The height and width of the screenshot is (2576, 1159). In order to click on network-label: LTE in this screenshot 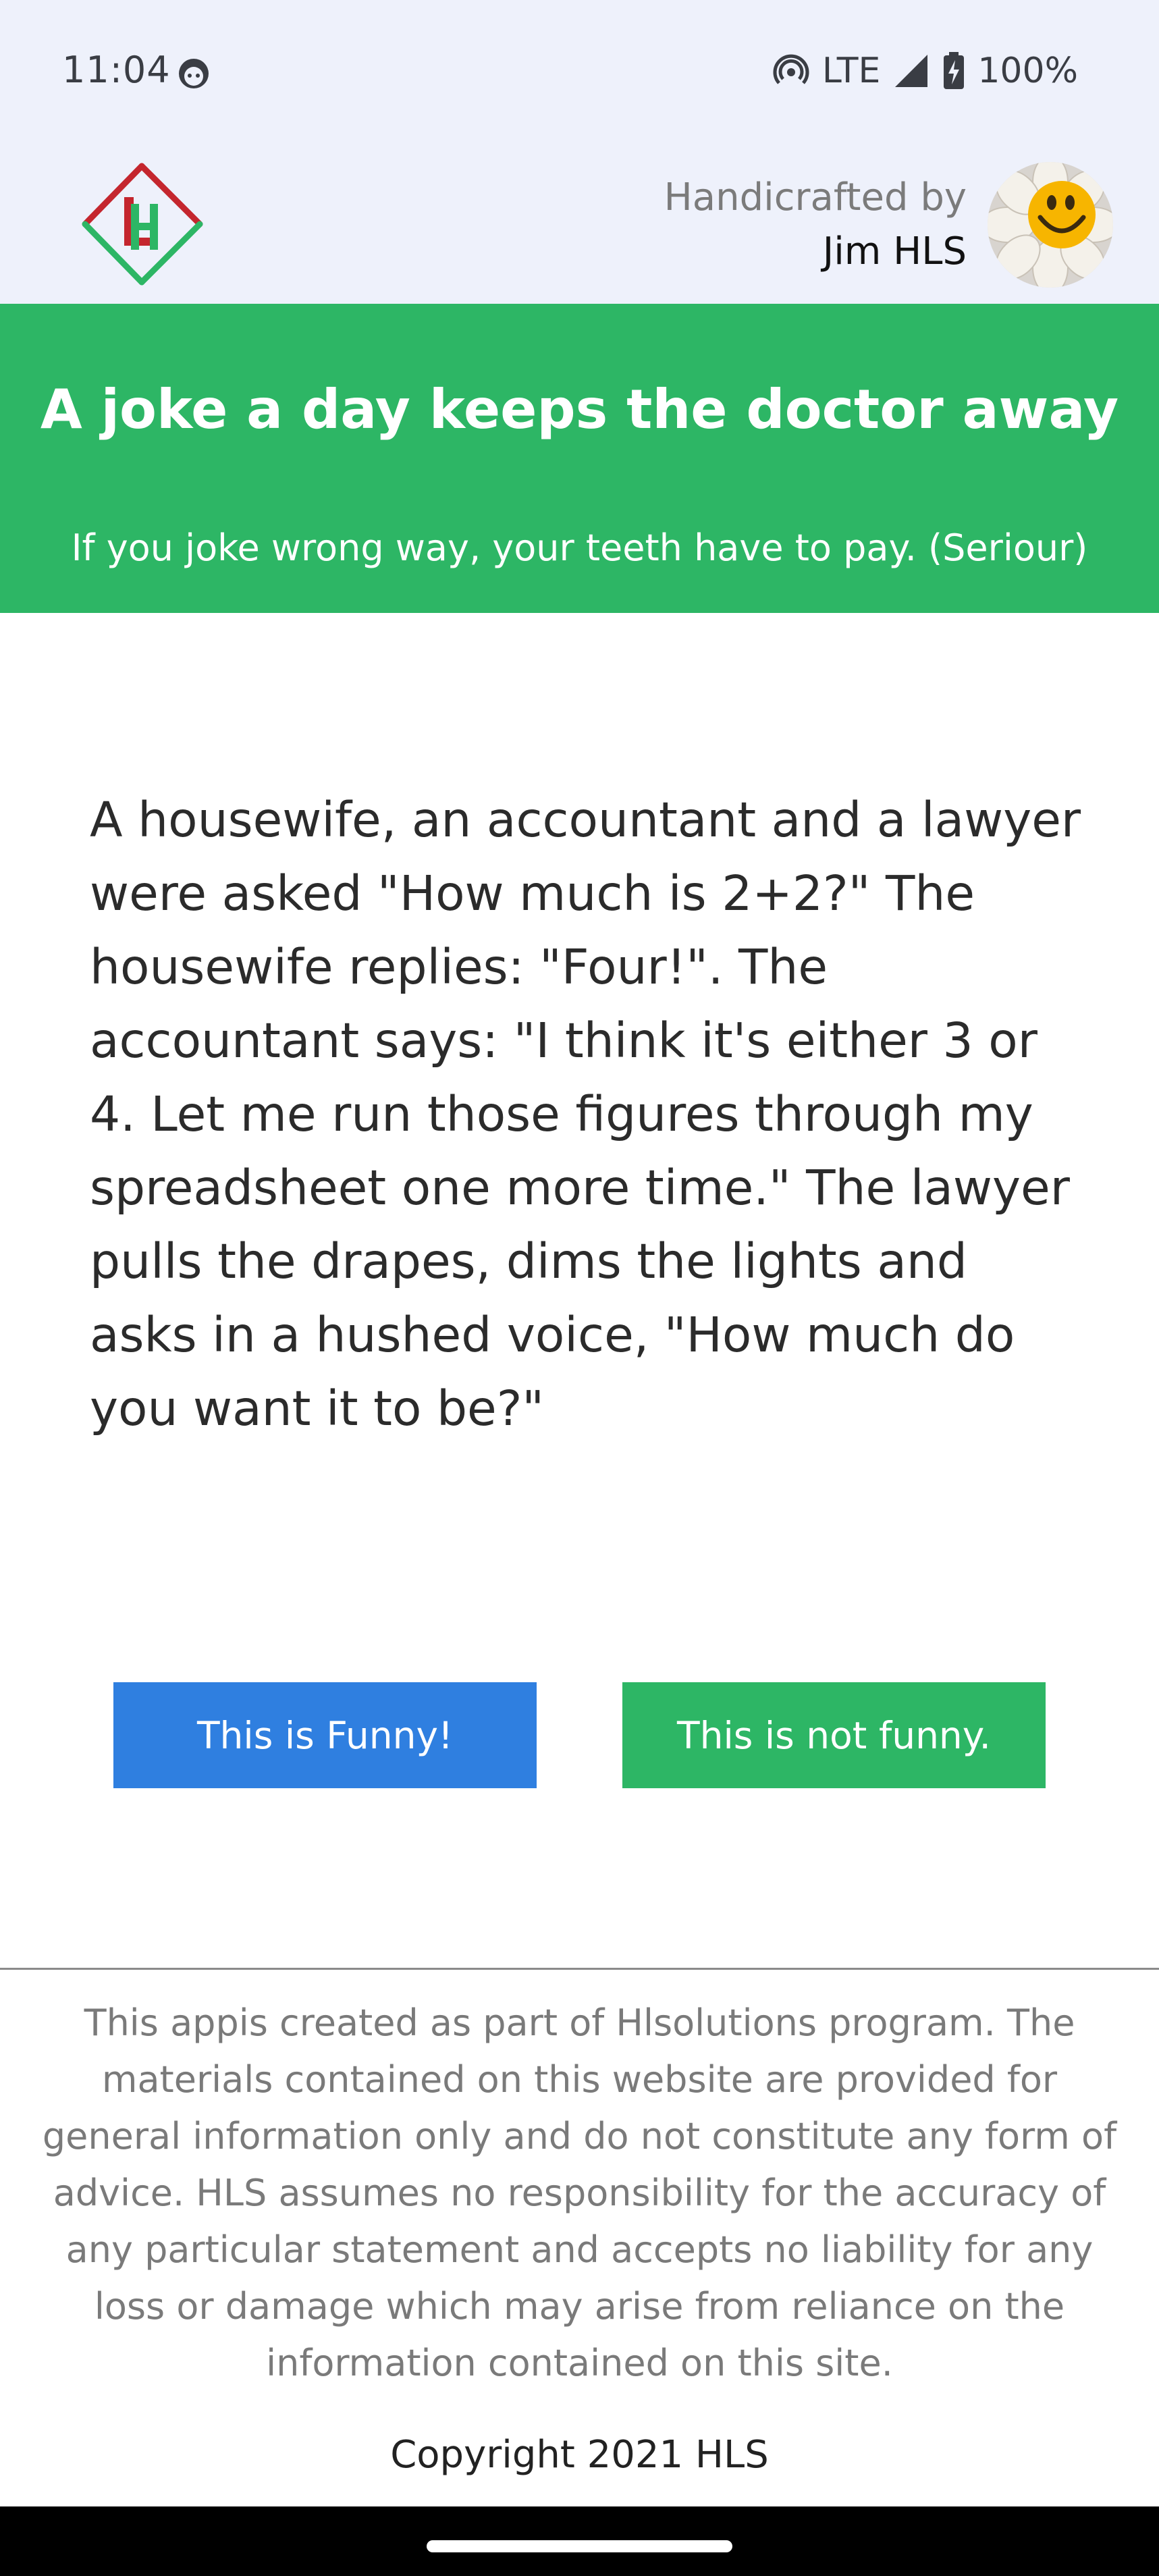, I will do `click(851, 71)`.